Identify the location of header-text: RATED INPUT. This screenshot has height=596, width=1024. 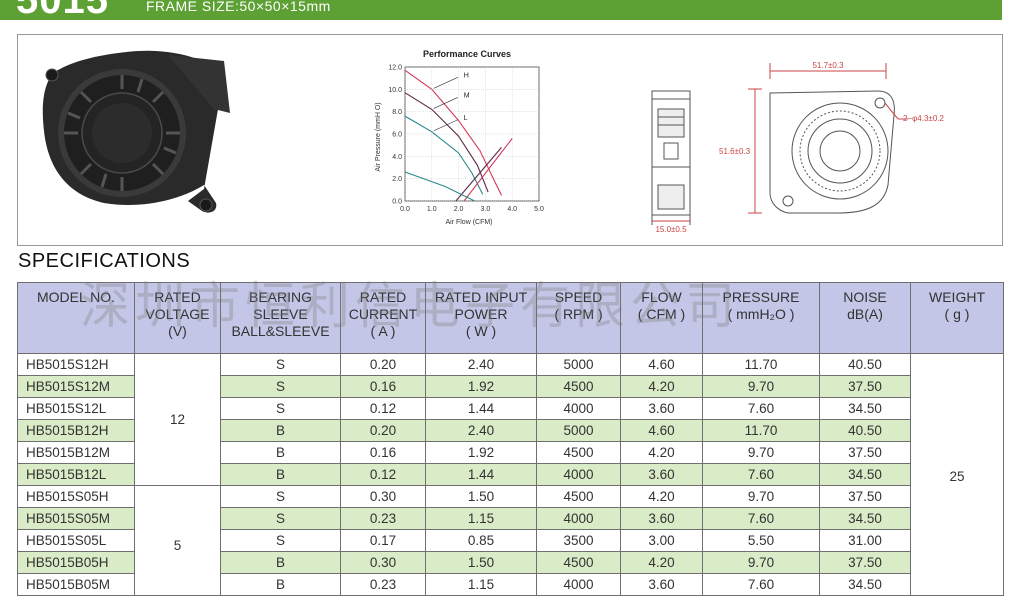
(481, 297).